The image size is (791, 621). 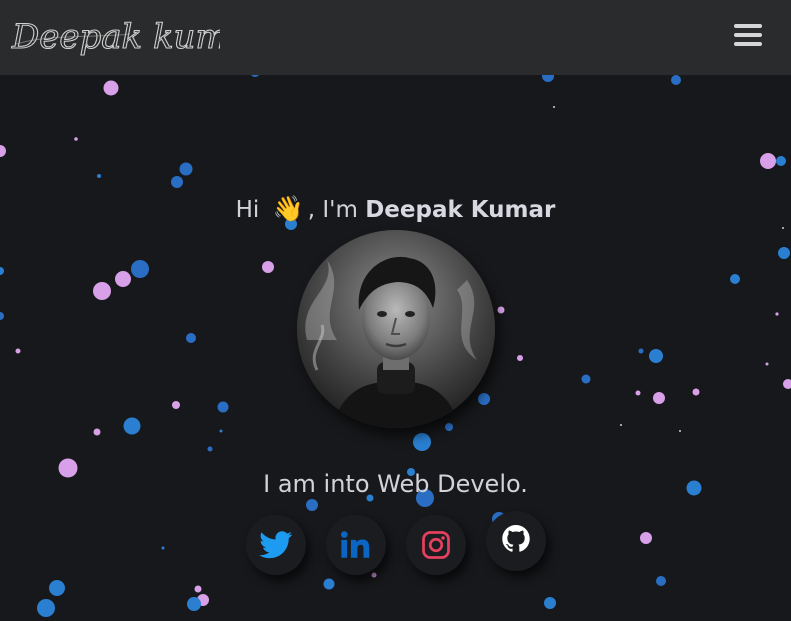 I want to click on hamburger-menu-icon, so click(x=748, y=36).